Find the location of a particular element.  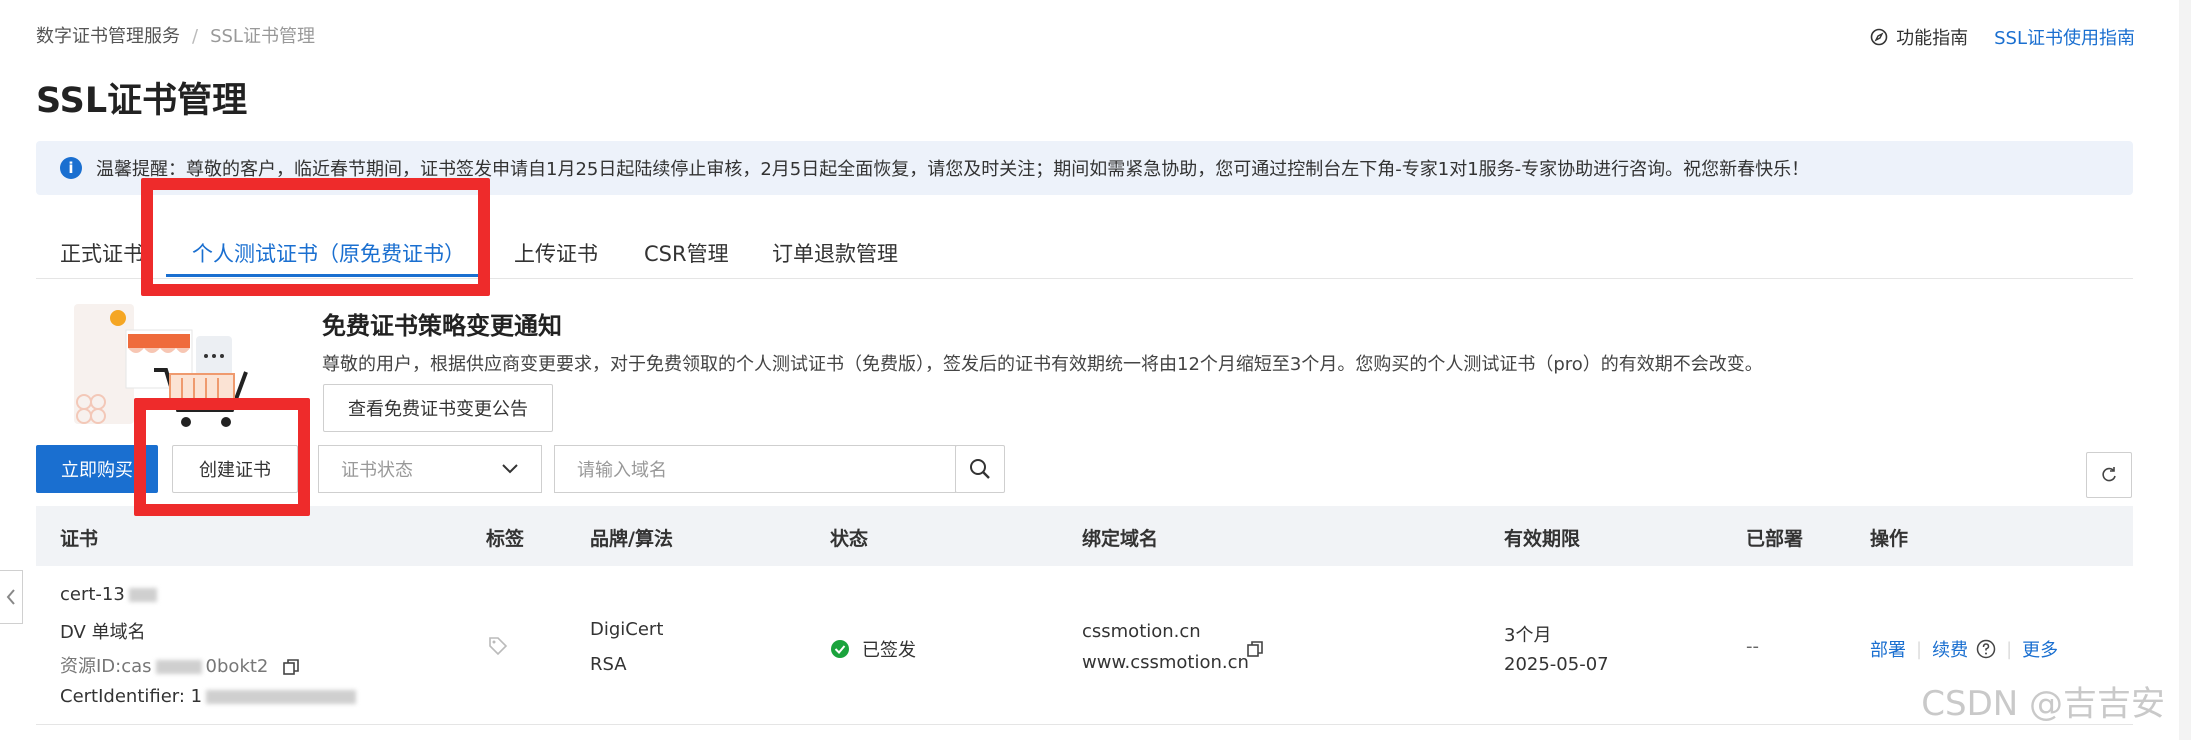

function-guide-label: 功能指南 is located at coordinates (1932, 38).